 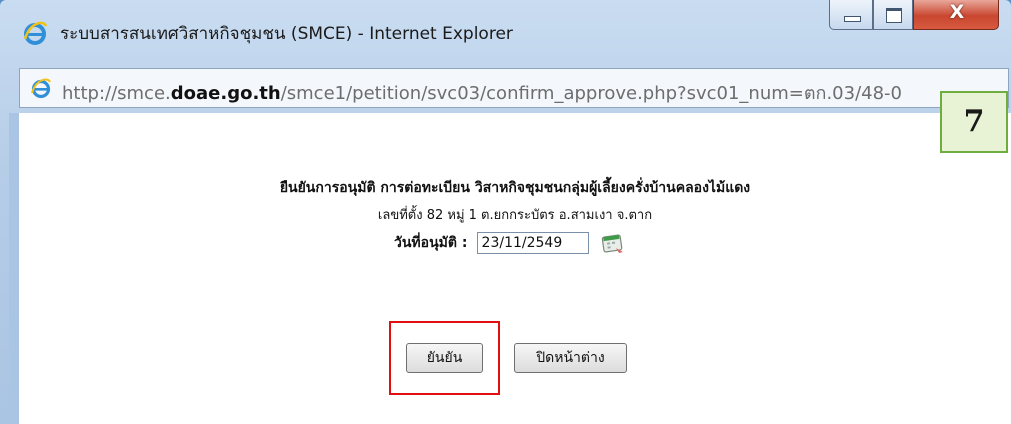 What do you see at coordinates (444, 358) in the screenshot?
I see `confirm-button: ยันยัน` at bounding box center [444, 358].